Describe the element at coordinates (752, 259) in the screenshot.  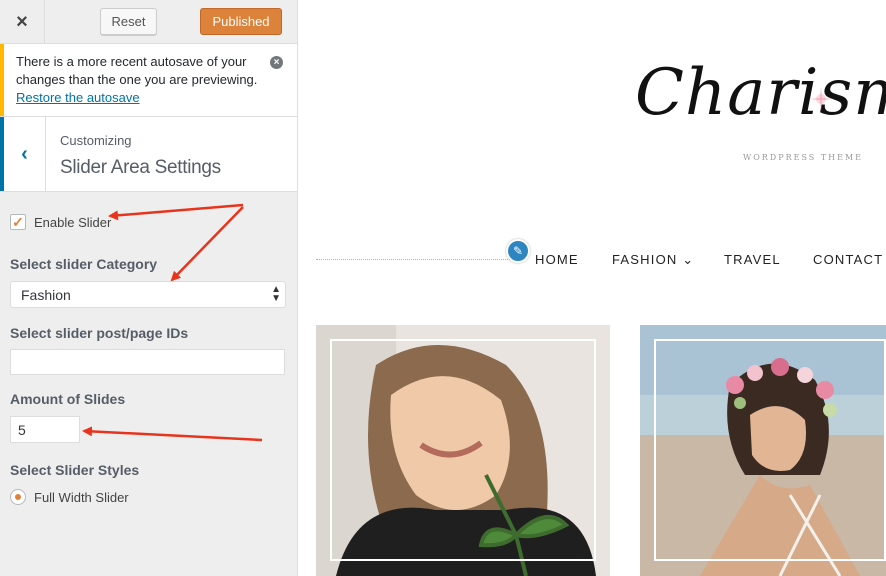
I see `nav-travel: TRAVEL` at that location.